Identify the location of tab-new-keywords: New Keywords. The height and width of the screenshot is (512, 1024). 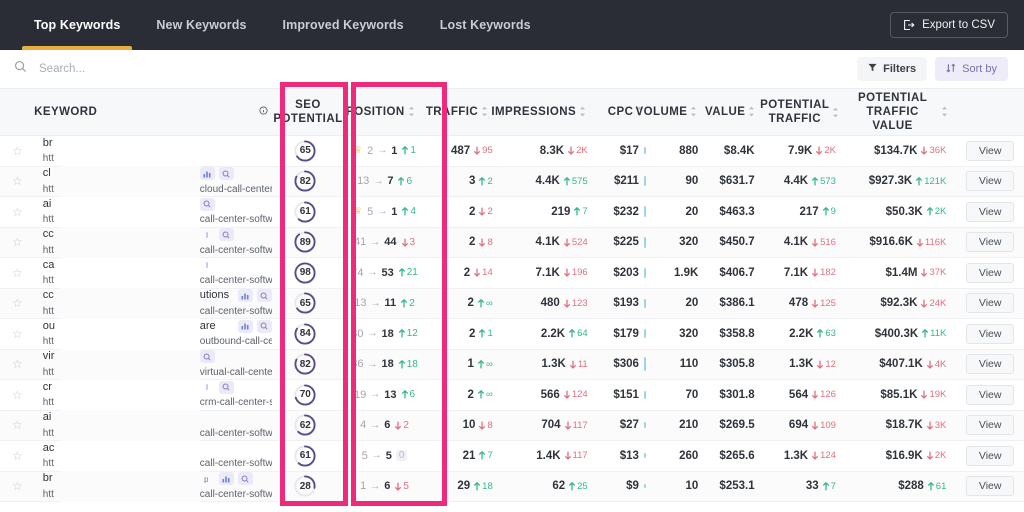
(201, 25).